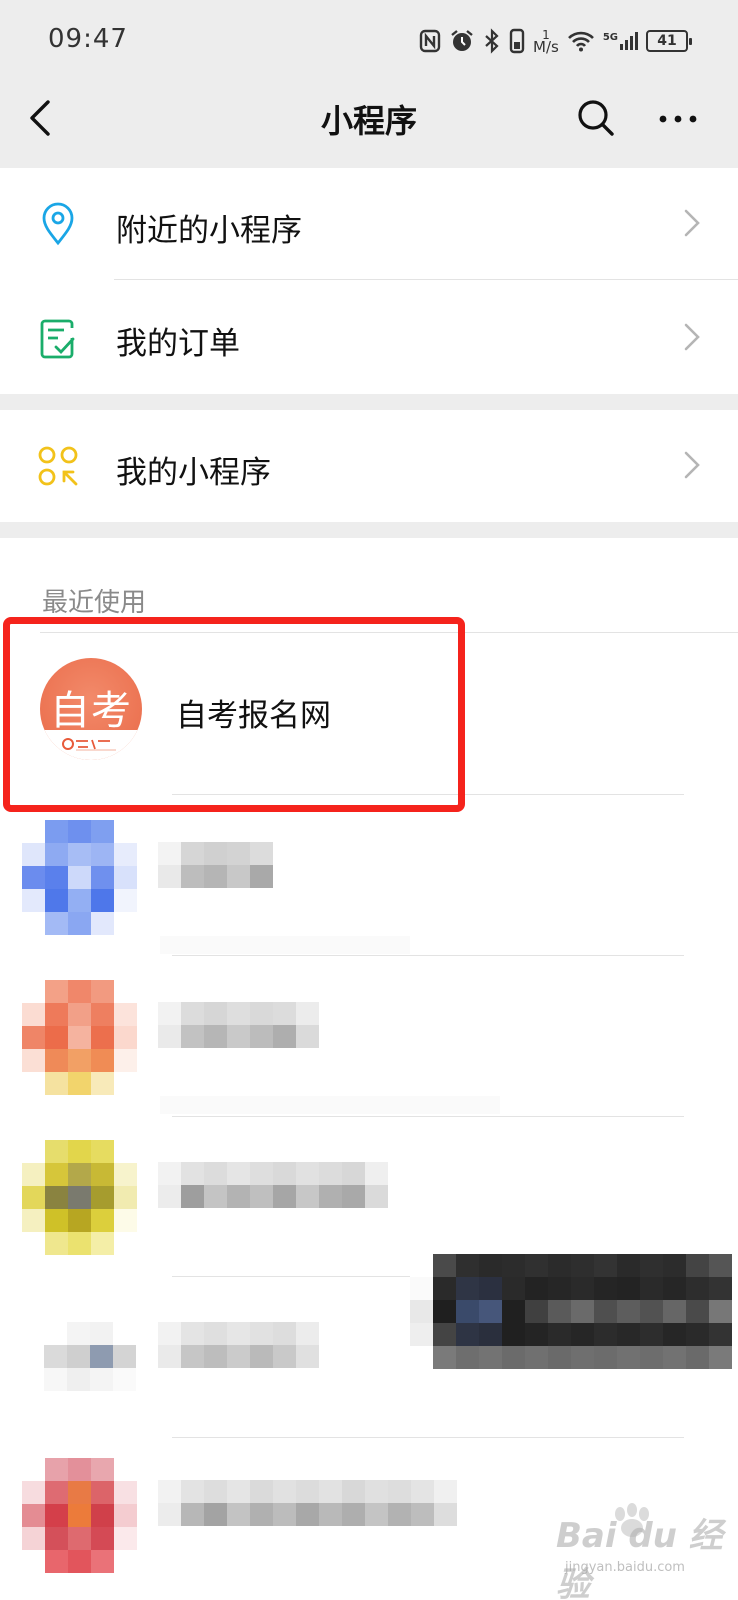 The height and width of the screenshot is (1600, 738). Describe the element at coordinates (369, 466) in the screenshot. I see `menu-item-my-mini-programs` at that location.